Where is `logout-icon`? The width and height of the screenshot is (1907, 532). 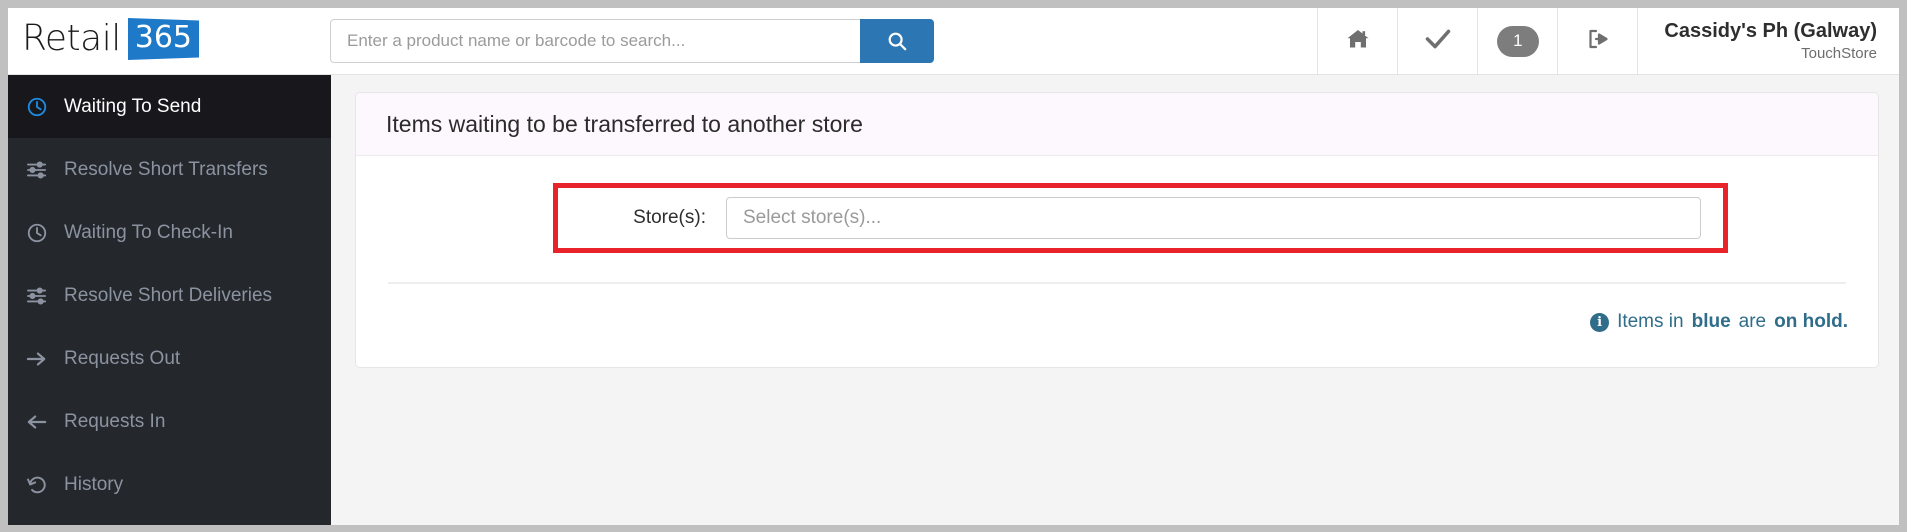
logout-icon is located at coordinates (1598, 41).